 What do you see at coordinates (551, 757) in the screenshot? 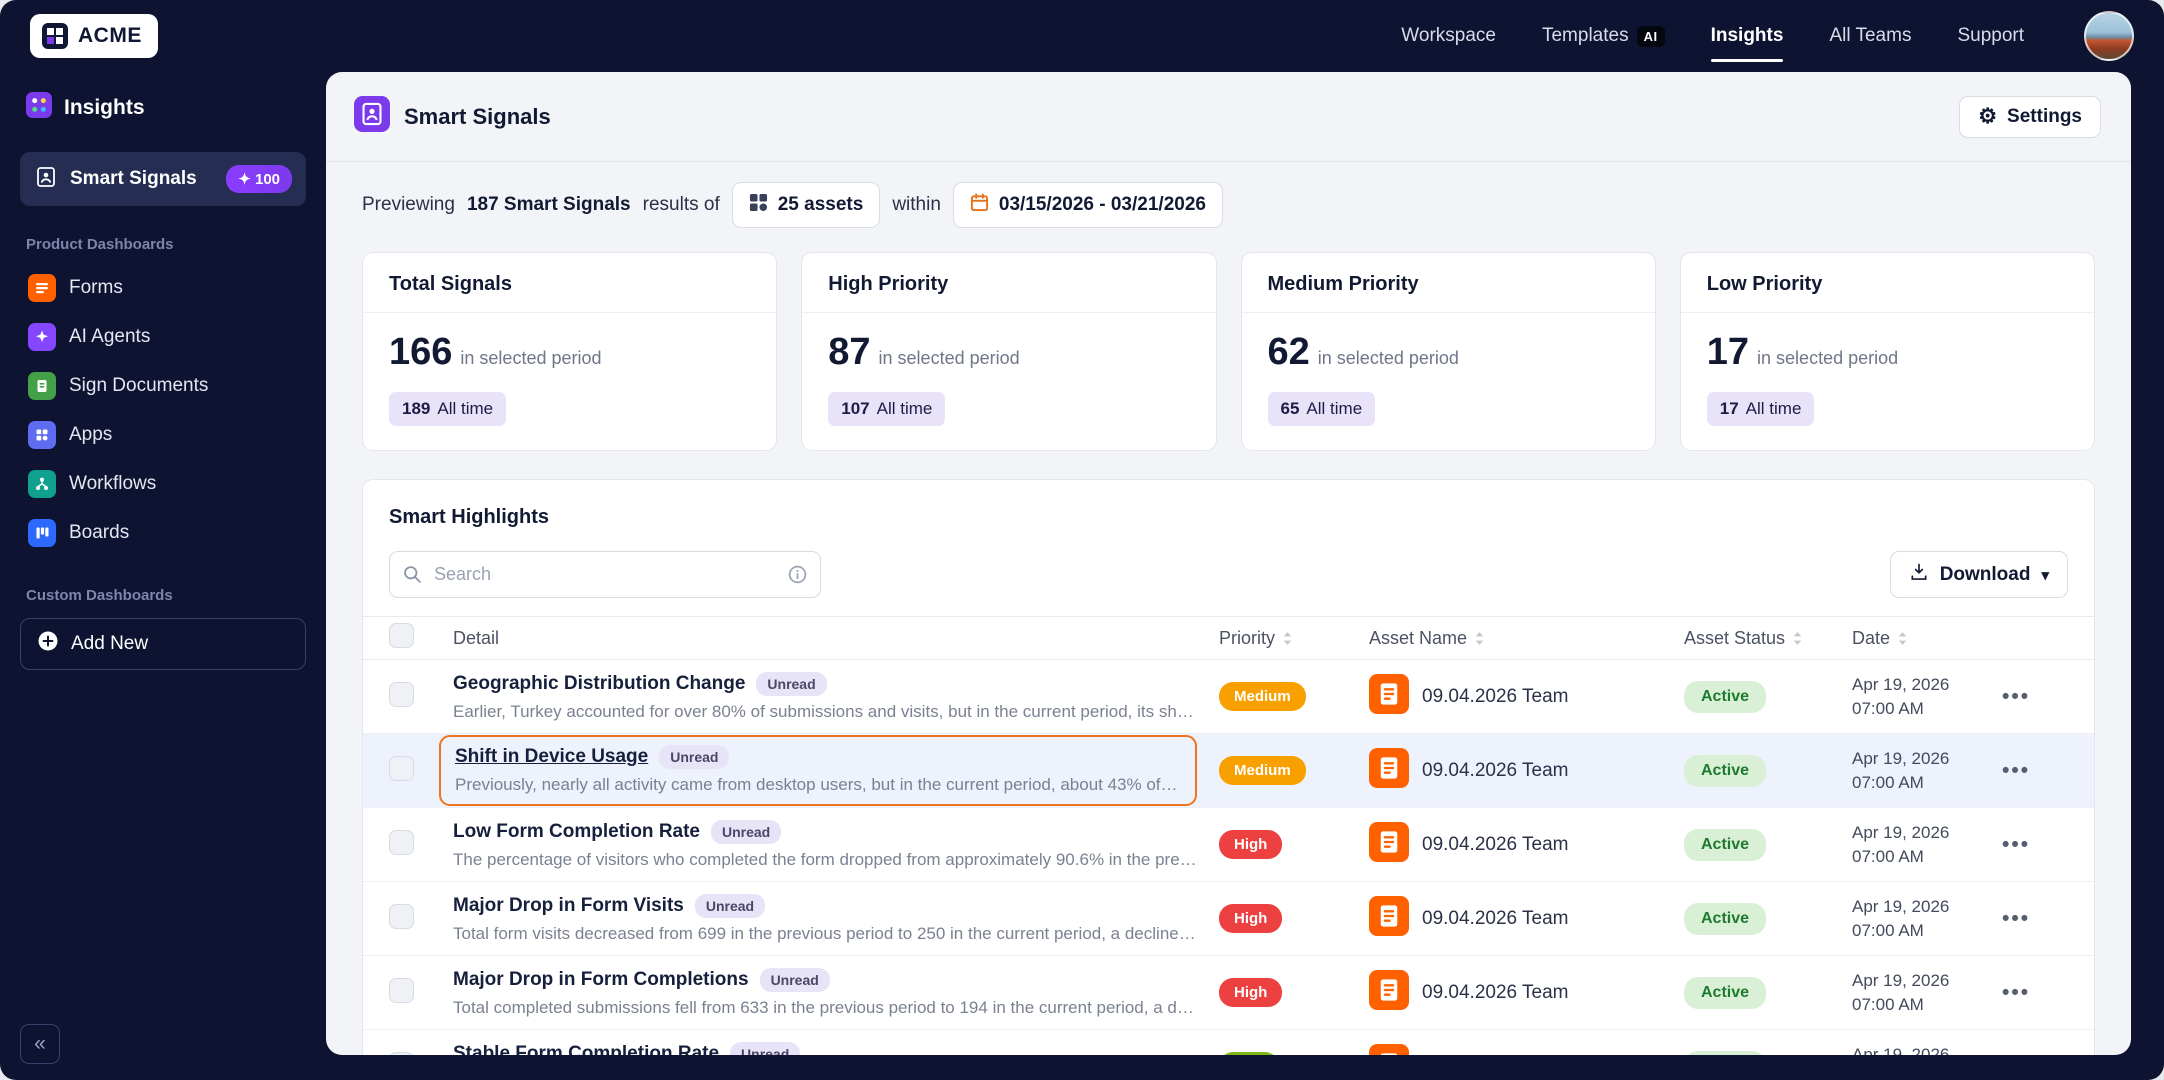
I see `signal-title-link: Shift in Device Usage` at bounding box center [551, 757].